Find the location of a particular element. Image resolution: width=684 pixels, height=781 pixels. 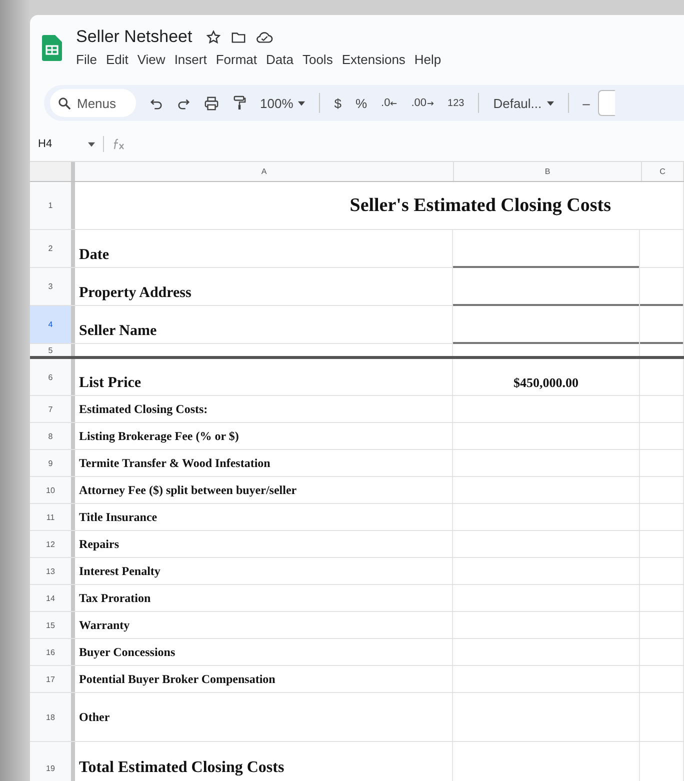

star-icon is located at coordinates (214, 37).